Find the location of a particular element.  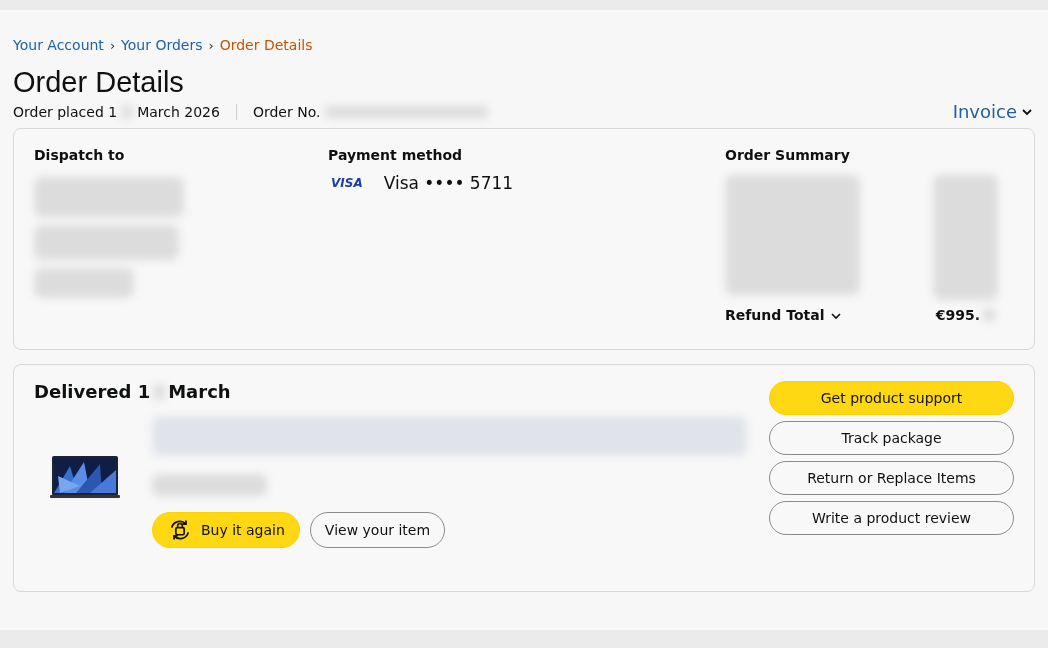

breadcrumb-link: Your Orders is located at coordinates (162, 45).